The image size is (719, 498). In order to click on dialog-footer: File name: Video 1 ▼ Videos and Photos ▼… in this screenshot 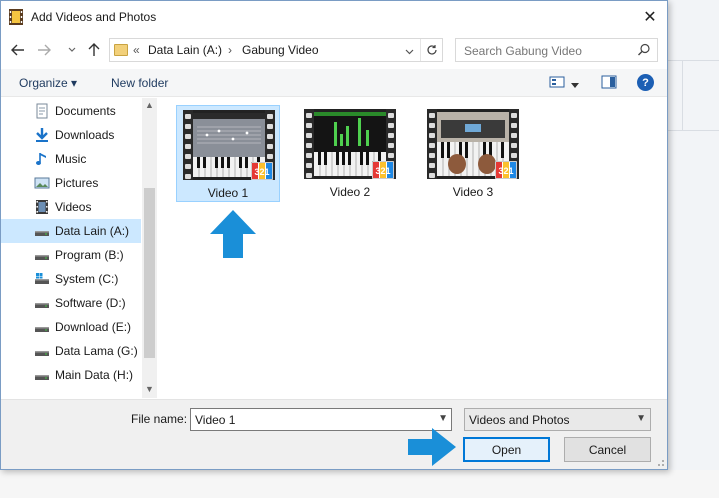, I will do `click(334, 434)`.